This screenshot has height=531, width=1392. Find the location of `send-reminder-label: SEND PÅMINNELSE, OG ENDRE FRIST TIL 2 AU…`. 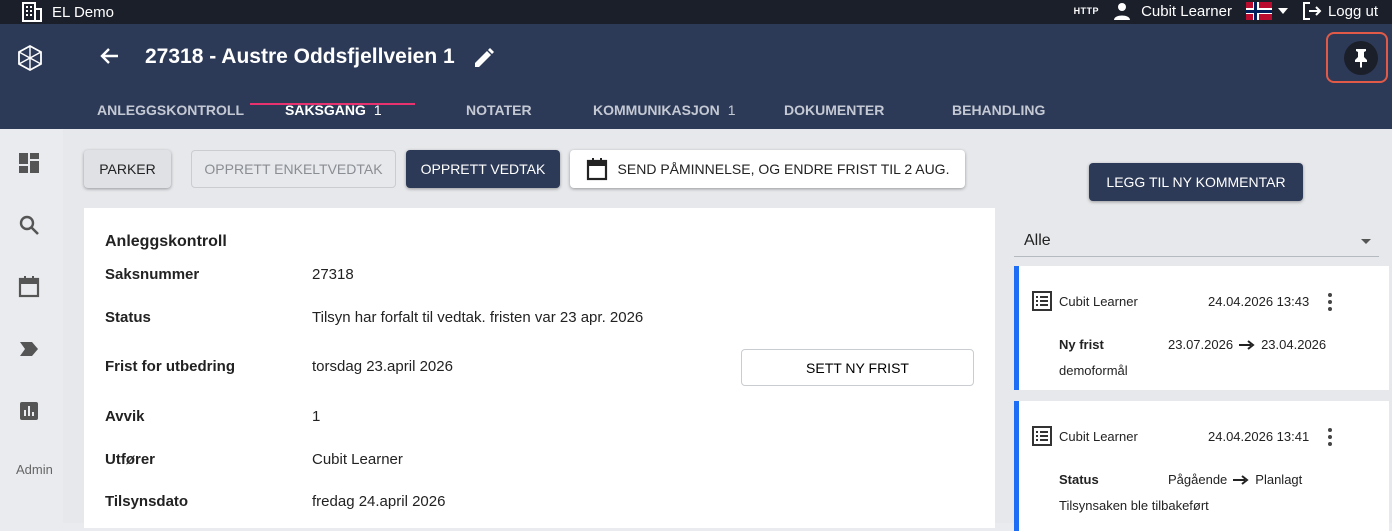

send-reminder-label: SEND PÅMINNELSE, OG ENDRE FRIST TIL 2 AU… is located at coordinates (783, 169).